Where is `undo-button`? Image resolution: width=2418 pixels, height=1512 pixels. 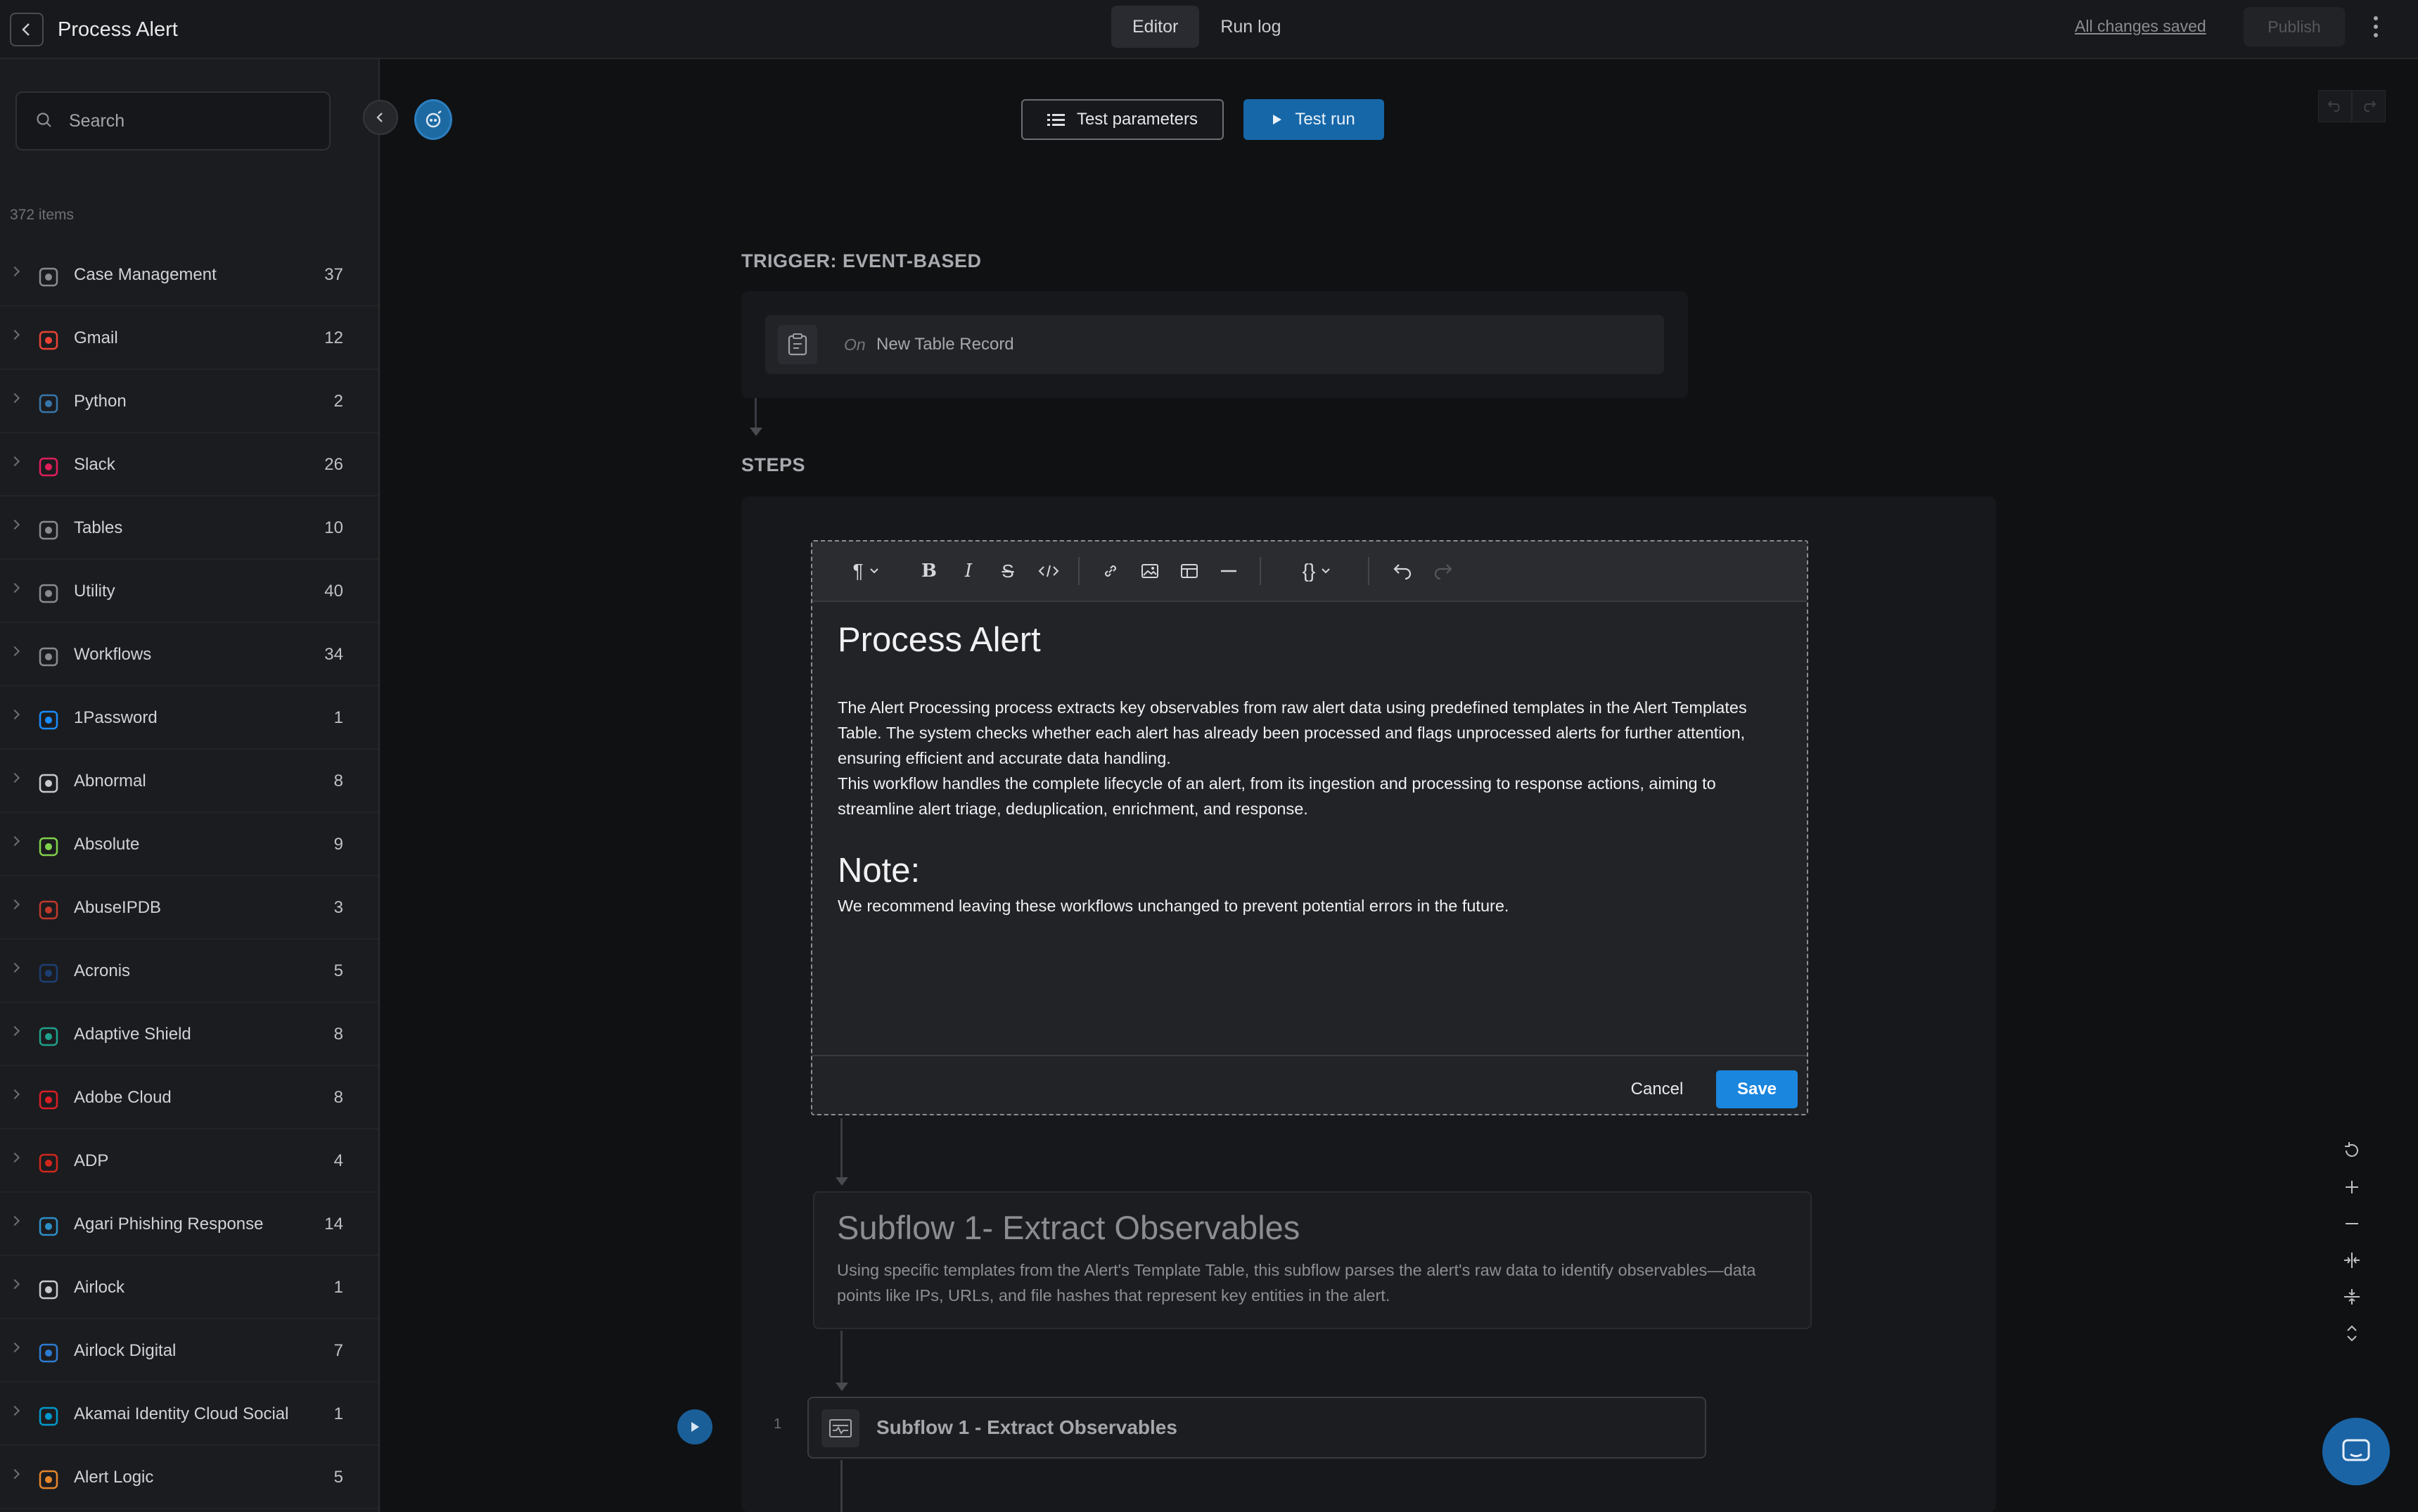
undo-button is located at coordinates (2335, 106).